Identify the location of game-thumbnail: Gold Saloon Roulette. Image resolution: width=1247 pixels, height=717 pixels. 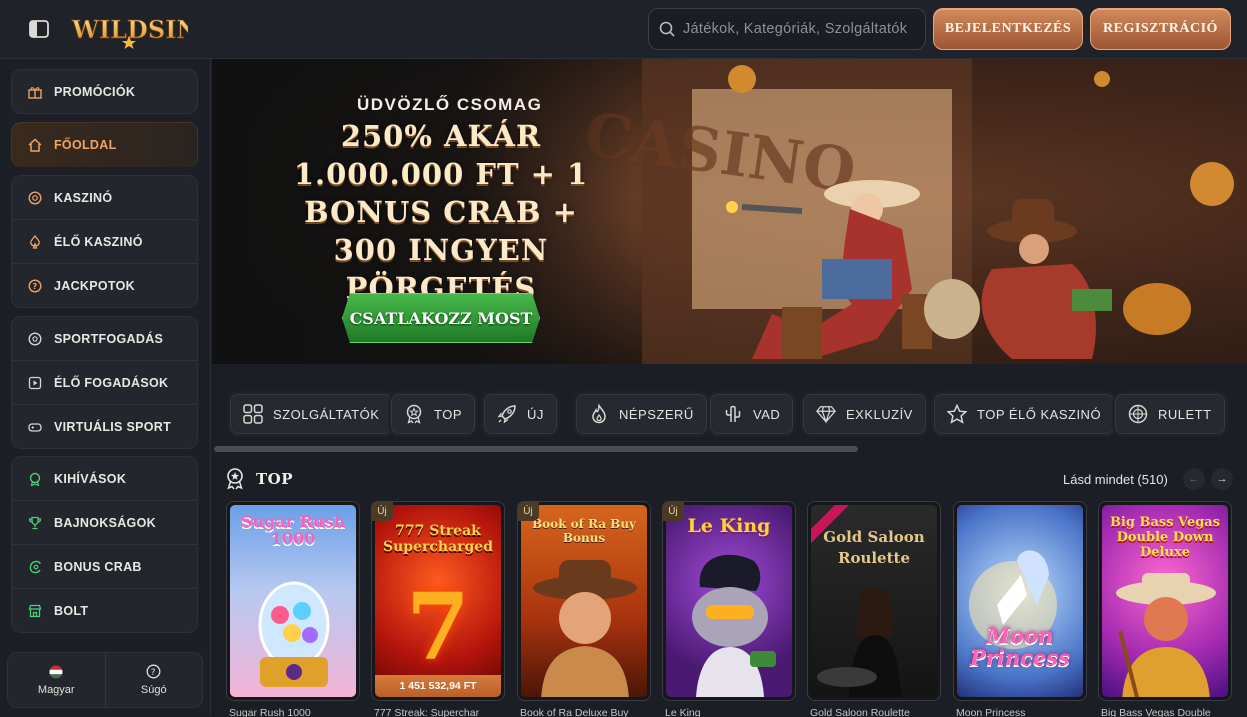
(874, 601).